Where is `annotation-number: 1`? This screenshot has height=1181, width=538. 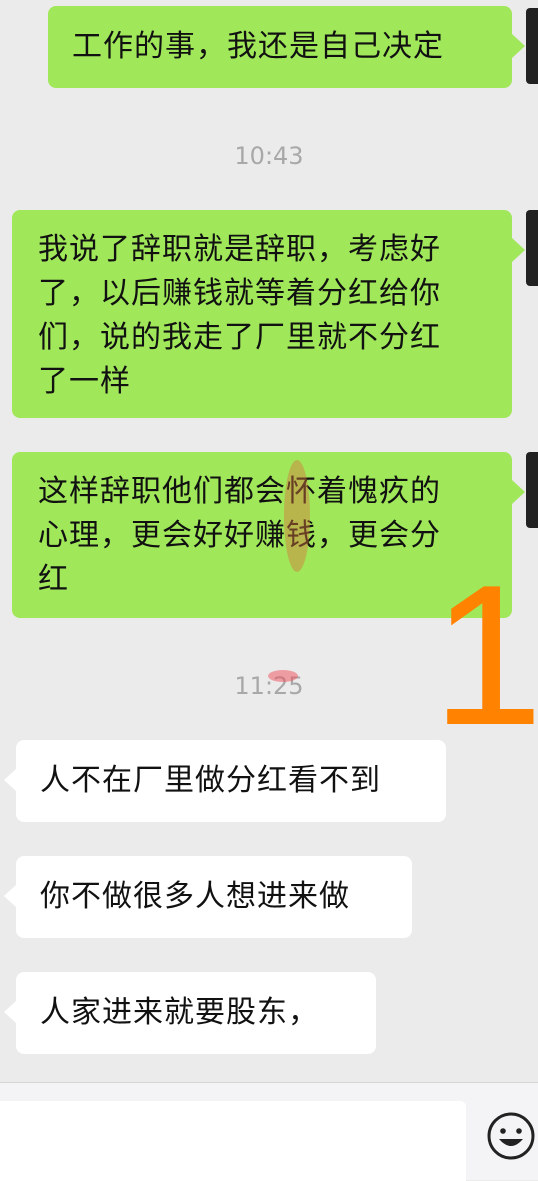 annotation-number: 1 is located at coordinates (485, 655).